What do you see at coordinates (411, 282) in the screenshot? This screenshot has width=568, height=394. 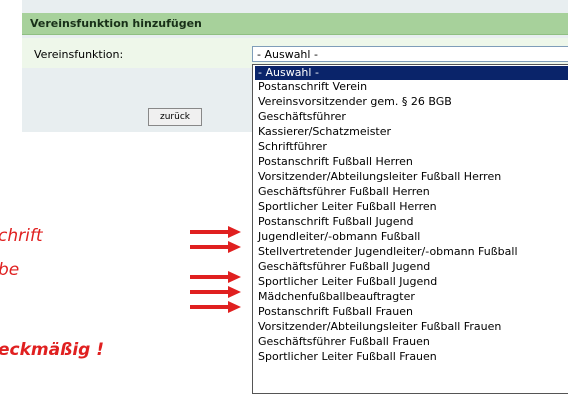 I see `dropdown-option: Sportlicher Leiter Fußball Jugend` at bounding box center [411, 282].